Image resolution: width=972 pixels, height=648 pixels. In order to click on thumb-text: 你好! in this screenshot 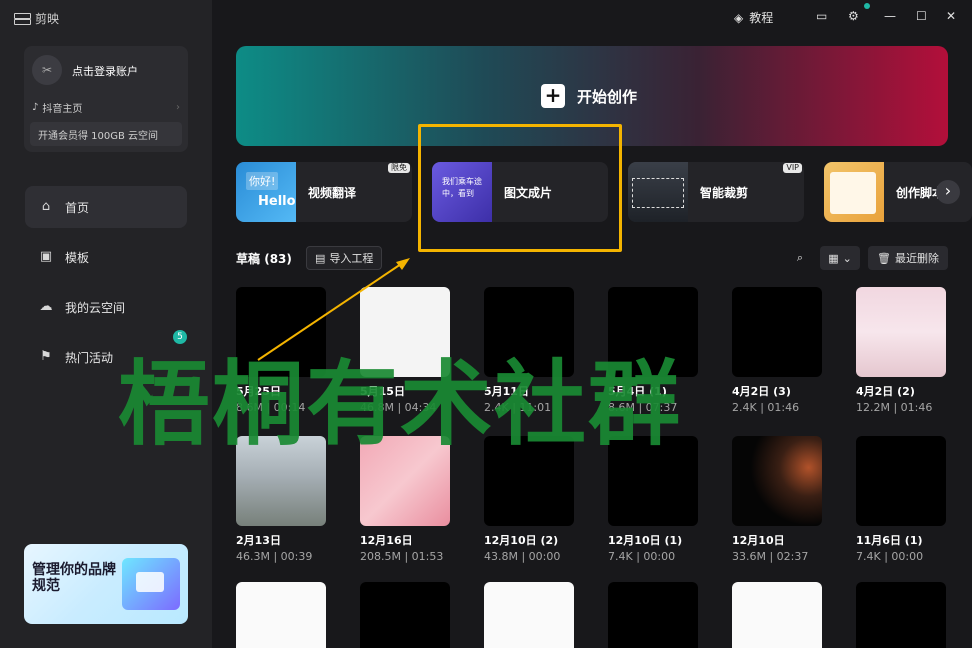, I will do `click(262, 181)`.